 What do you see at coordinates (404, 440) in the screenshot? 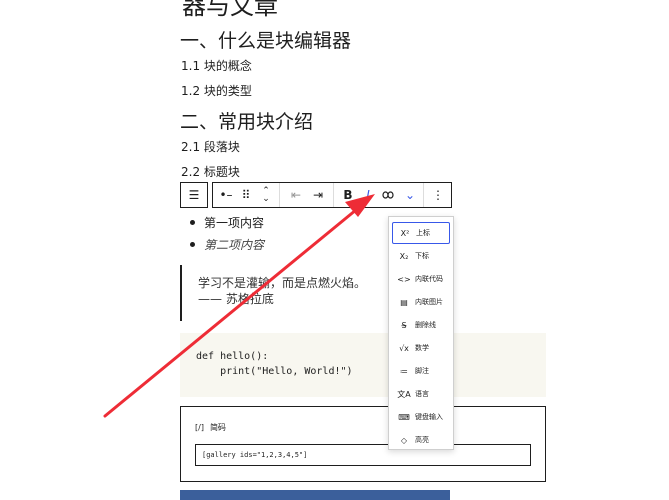
I see `highlight-icon: ◇` at bounding box center [404, 440].